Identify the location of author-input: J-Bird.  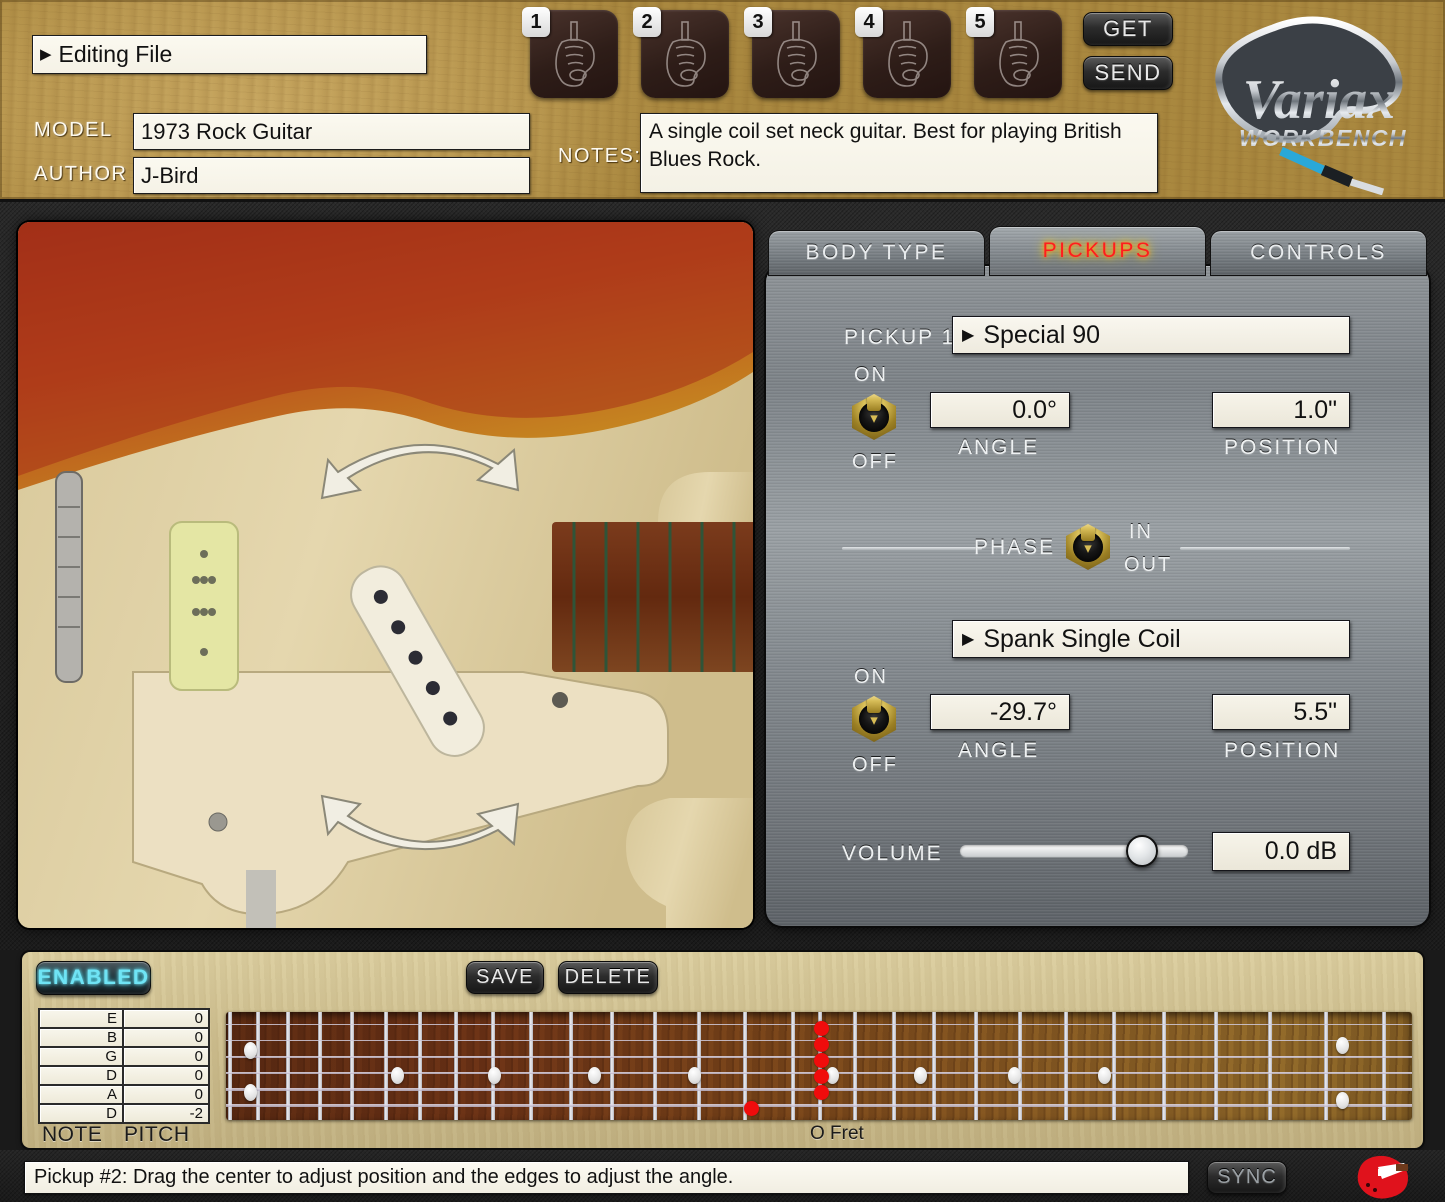
(331, 175).